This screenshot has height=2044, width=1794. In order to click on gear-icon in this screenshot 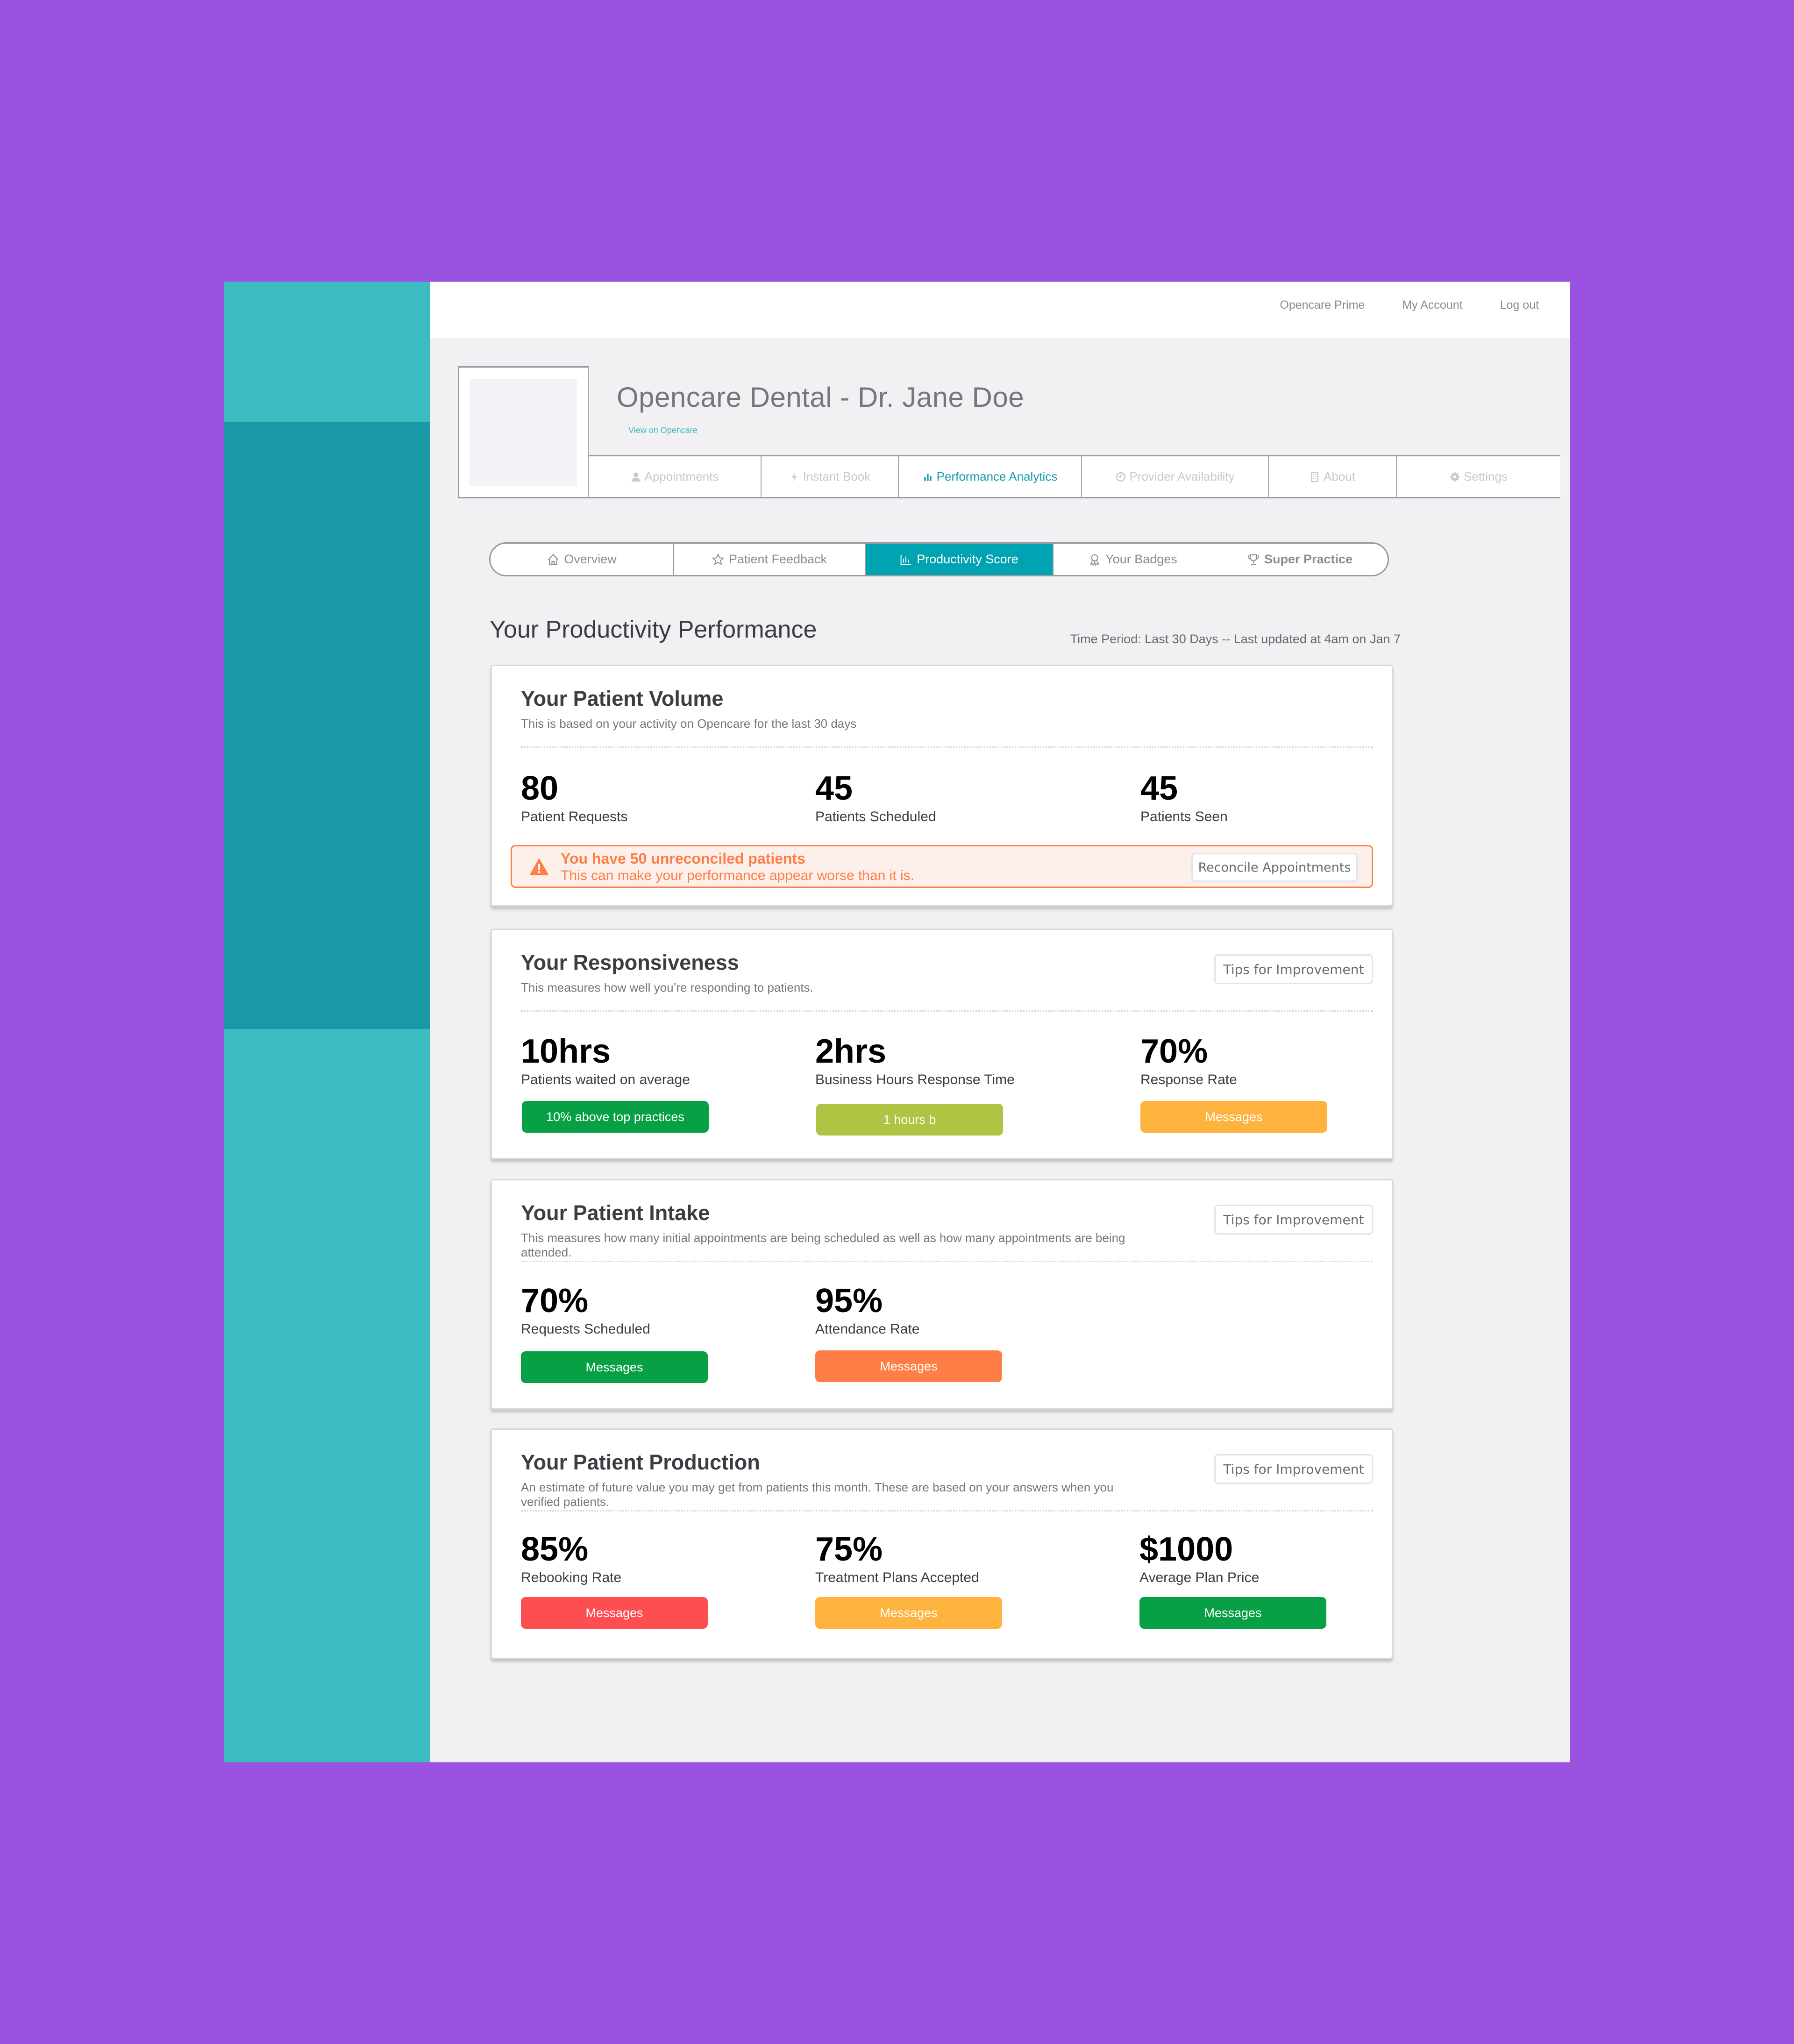, I will do `click(1454, 477)`.